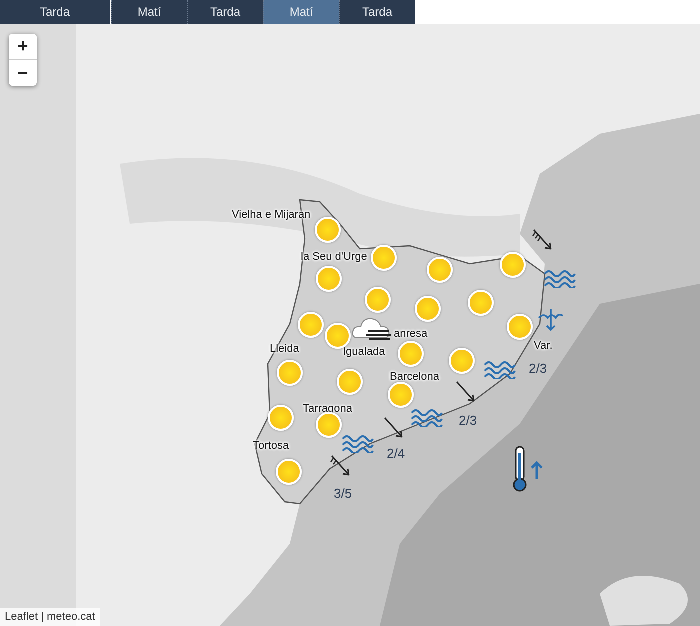 The image size is (700, 626). What do you see at coordinates (71, 617) in the screenshot?
I see `attribution-link: meteo.cat` at bounding box center [71, 617].